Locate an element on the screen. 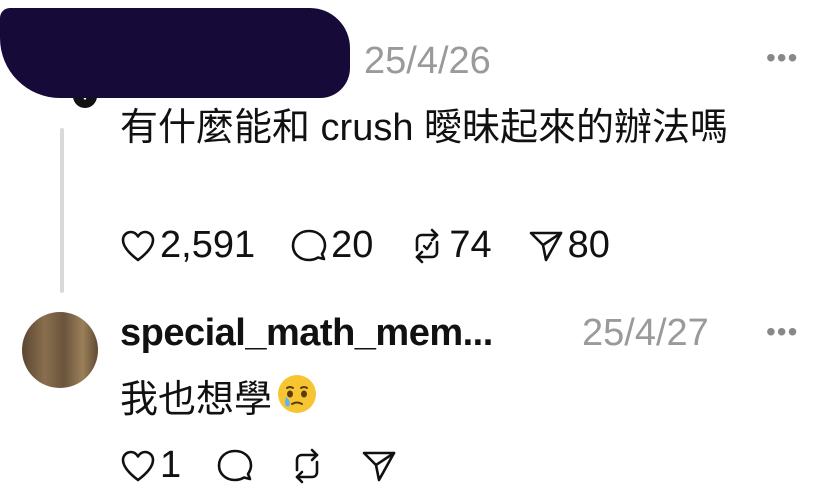  repost-button is located at coordinates (307, 466).